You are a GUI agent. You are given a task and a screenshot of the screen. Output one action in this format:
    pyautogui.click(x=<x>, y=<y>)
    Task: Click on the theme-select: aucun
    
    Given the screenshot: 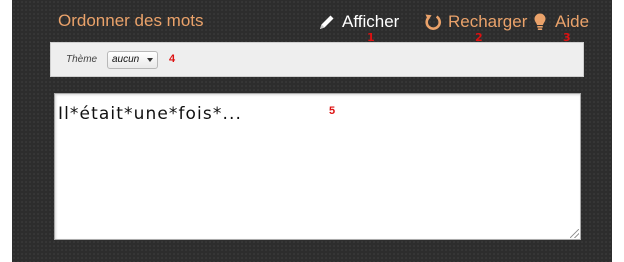 What is the action you would take?
    pyautogui.click(x=132, y=60)
    